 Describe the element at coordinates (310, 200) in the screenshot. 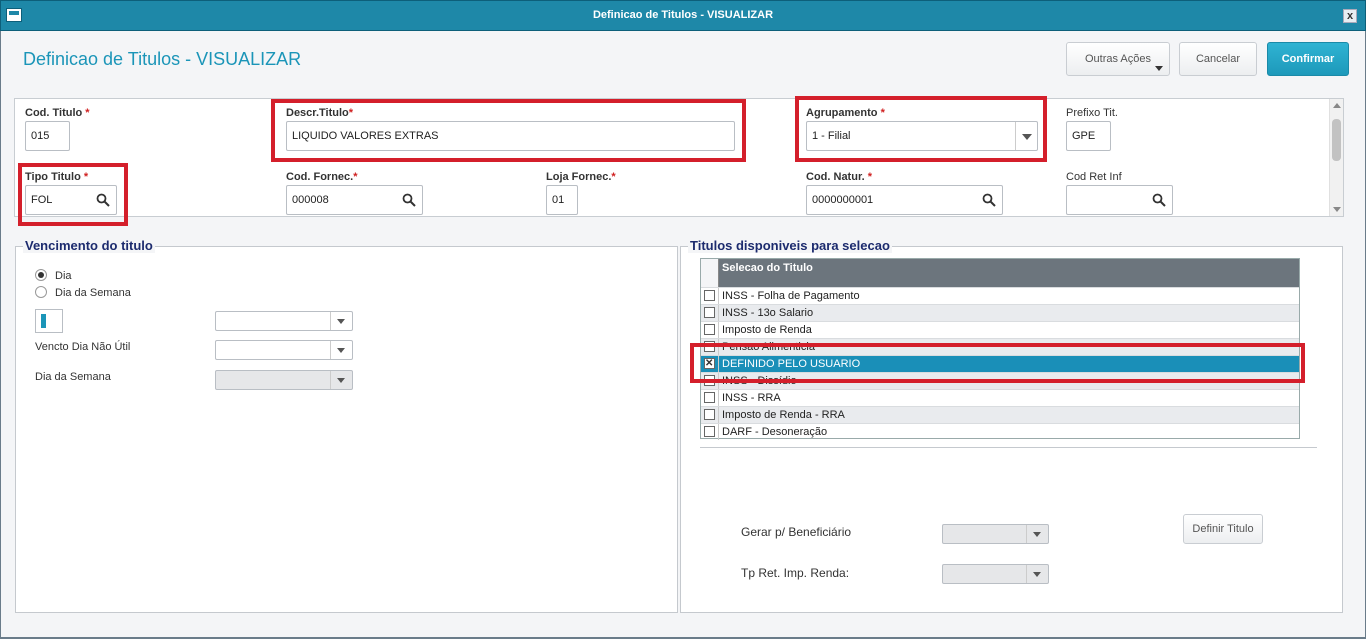

I see `cod-fornec-value: 000008` at that location.